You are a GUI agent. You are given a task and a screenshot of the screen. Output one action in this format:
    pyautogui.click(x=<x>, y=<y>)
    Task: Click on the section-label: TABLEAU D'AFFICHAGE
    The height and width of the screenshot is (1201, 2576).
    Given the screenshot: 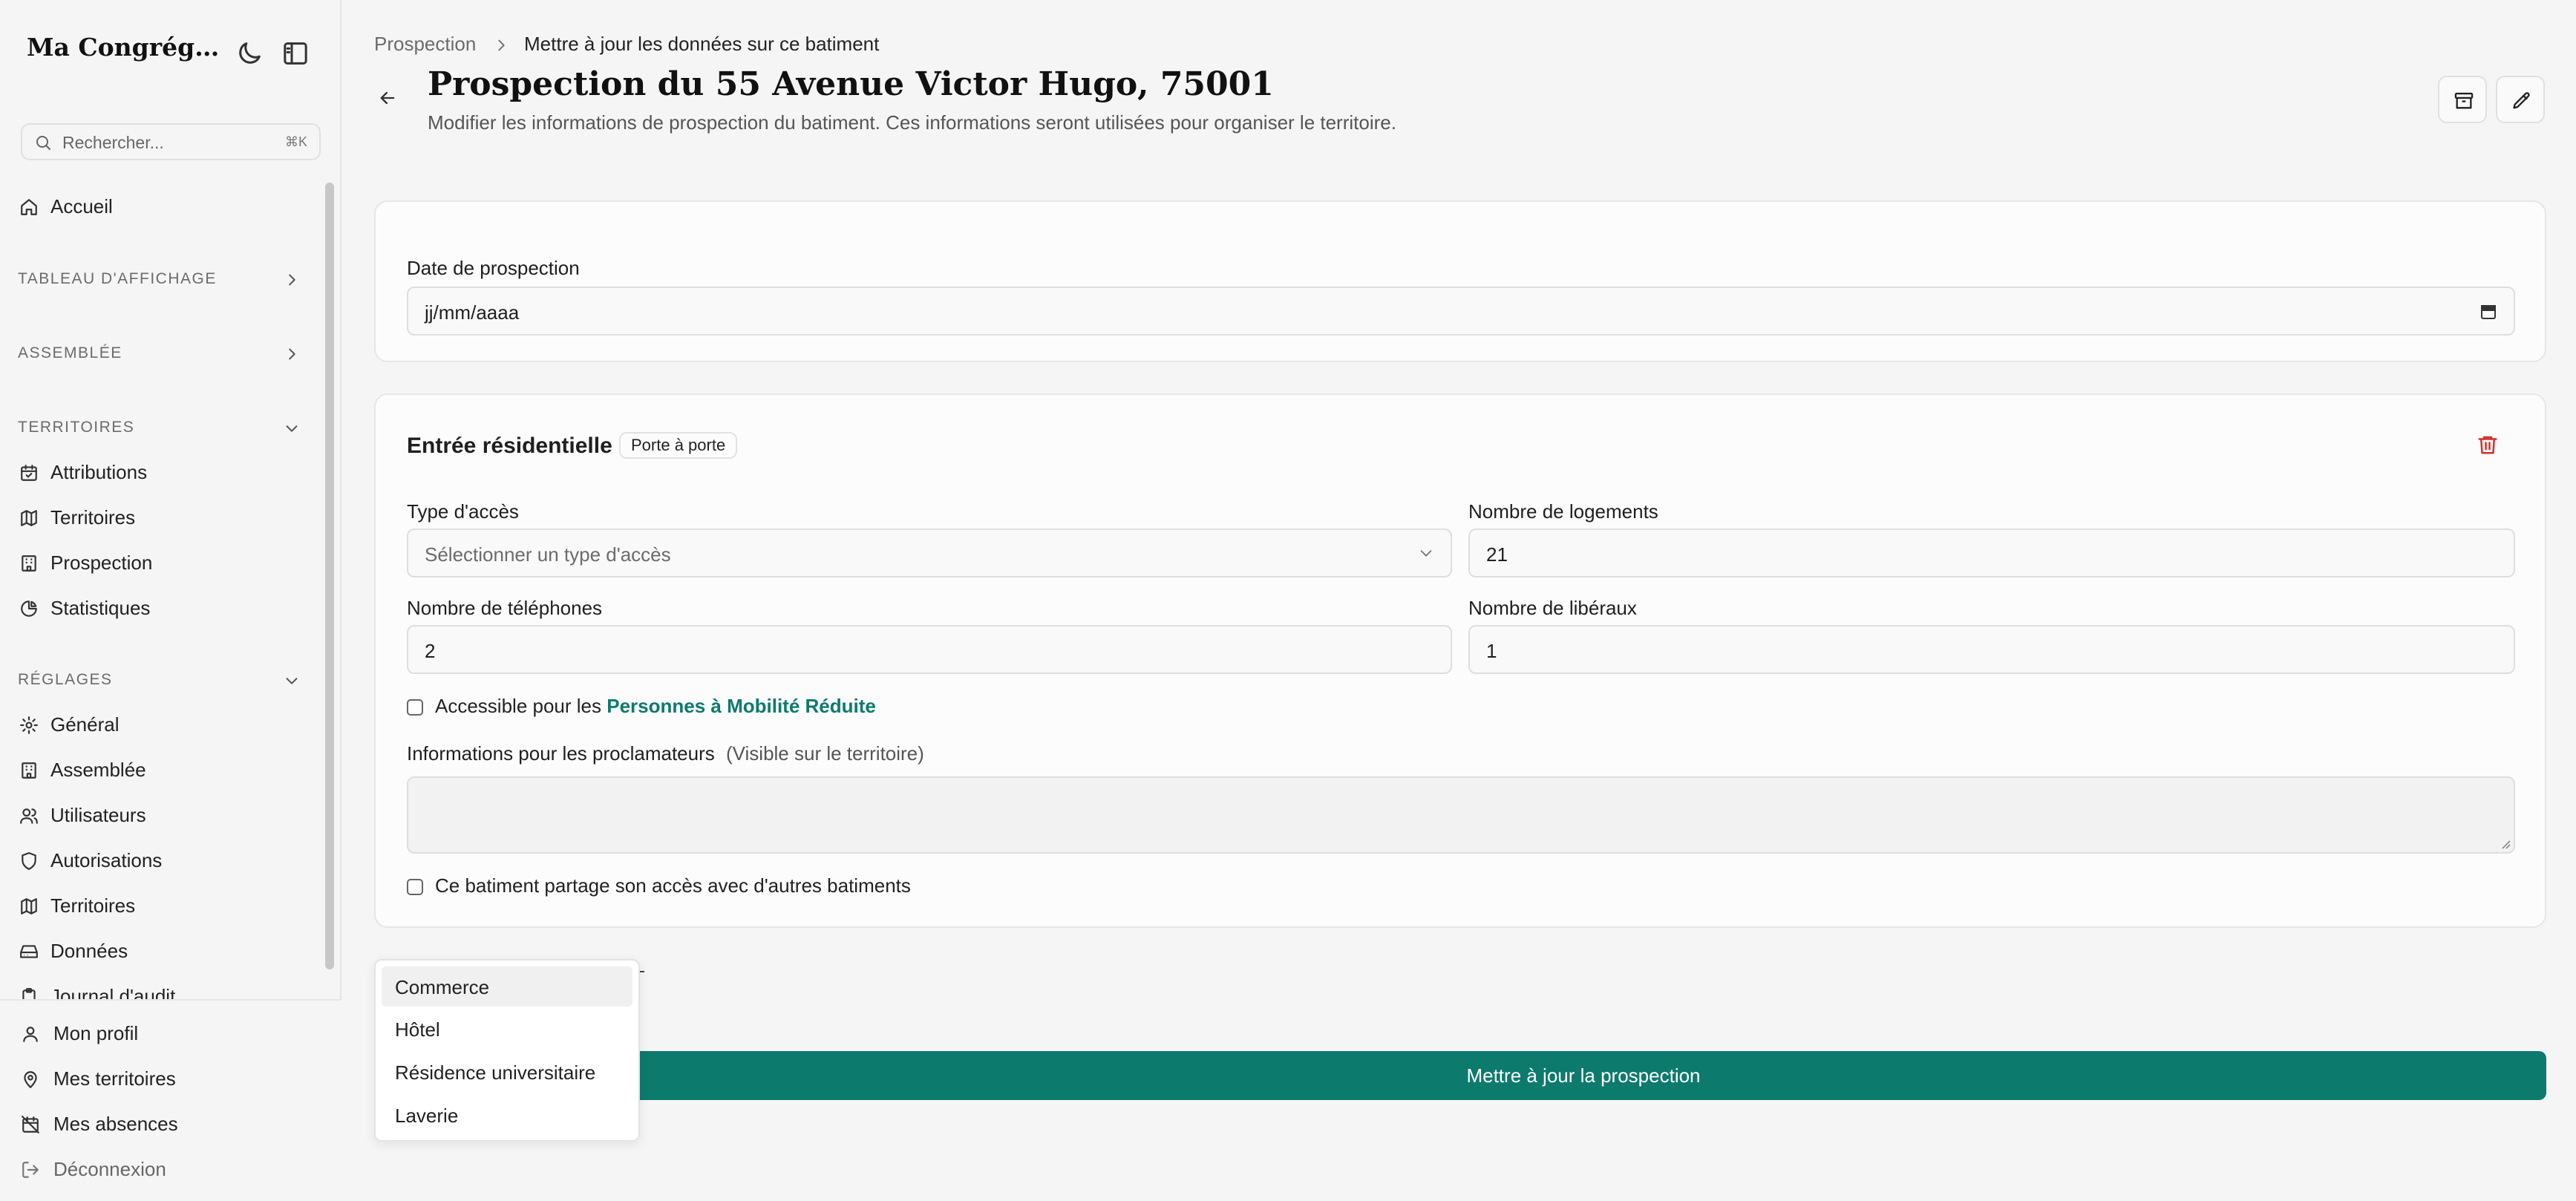 What is the action you would take?
    pyautogui.click(x=117, y=278)
    